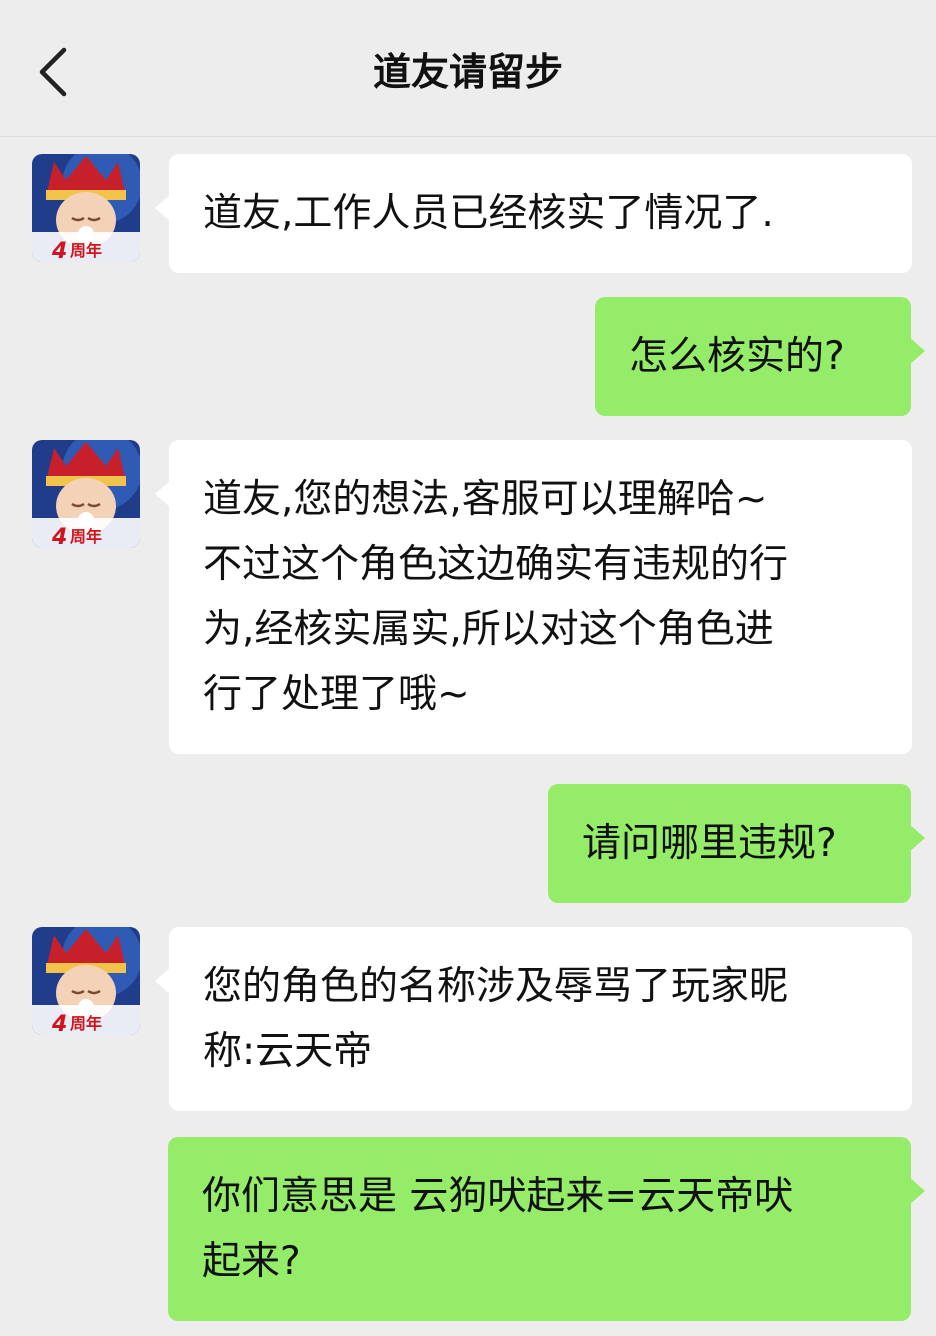 This screenshot has width=936, height=1336. What do you see at coordinates (760, 356) in the screenshot?
I see `outgoing-message-bubble: 怎么核实的?` at bounding box center [760, 356].